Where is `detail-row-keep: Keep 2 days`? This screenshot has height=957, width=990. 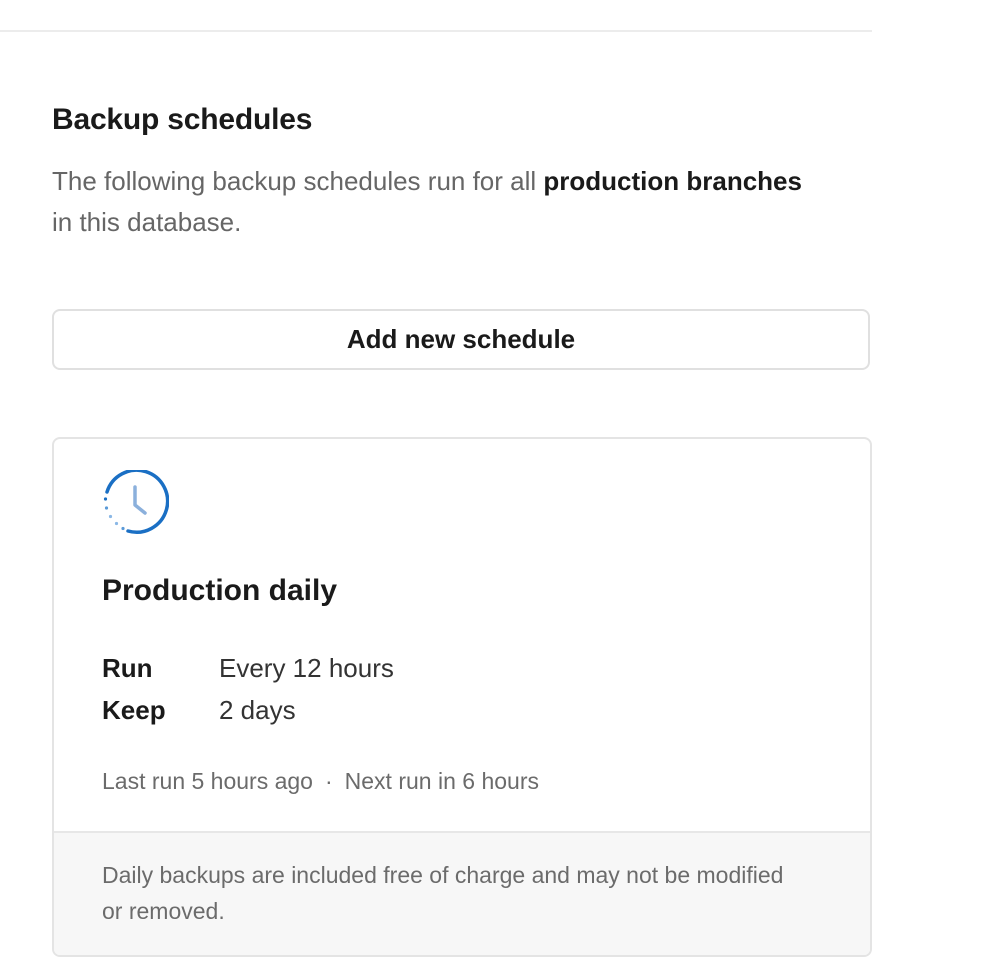
detail-row-keep: Keep 2 days is located at coordinates (199, 710).